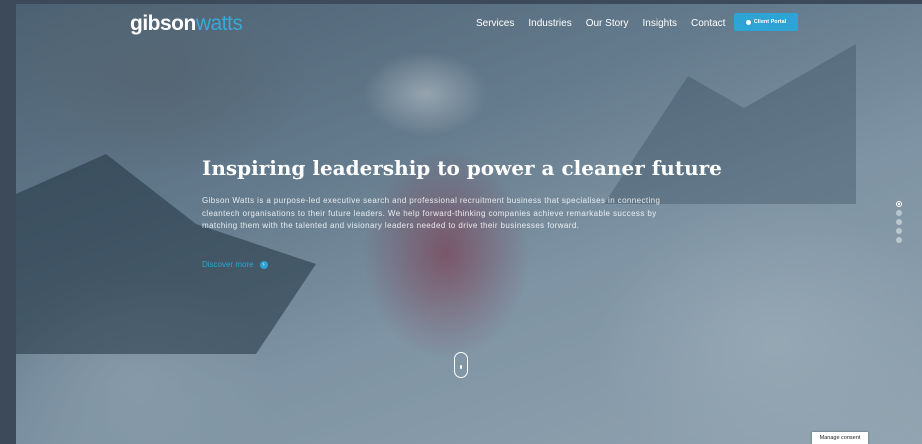 This screenshot has height=444, width=922. I want to click on brand-logo-part-1: gibson, so click(163, 23).